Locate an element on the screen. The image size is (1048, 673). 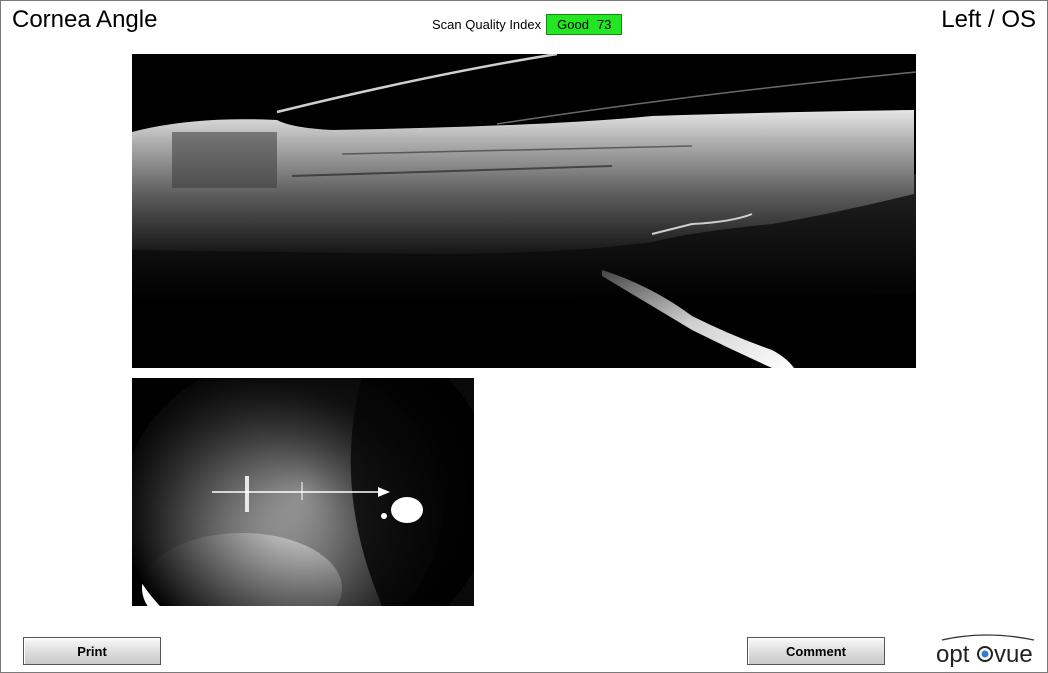
scan-quality-badge: Good 73 is located at coordinates (584, 24).